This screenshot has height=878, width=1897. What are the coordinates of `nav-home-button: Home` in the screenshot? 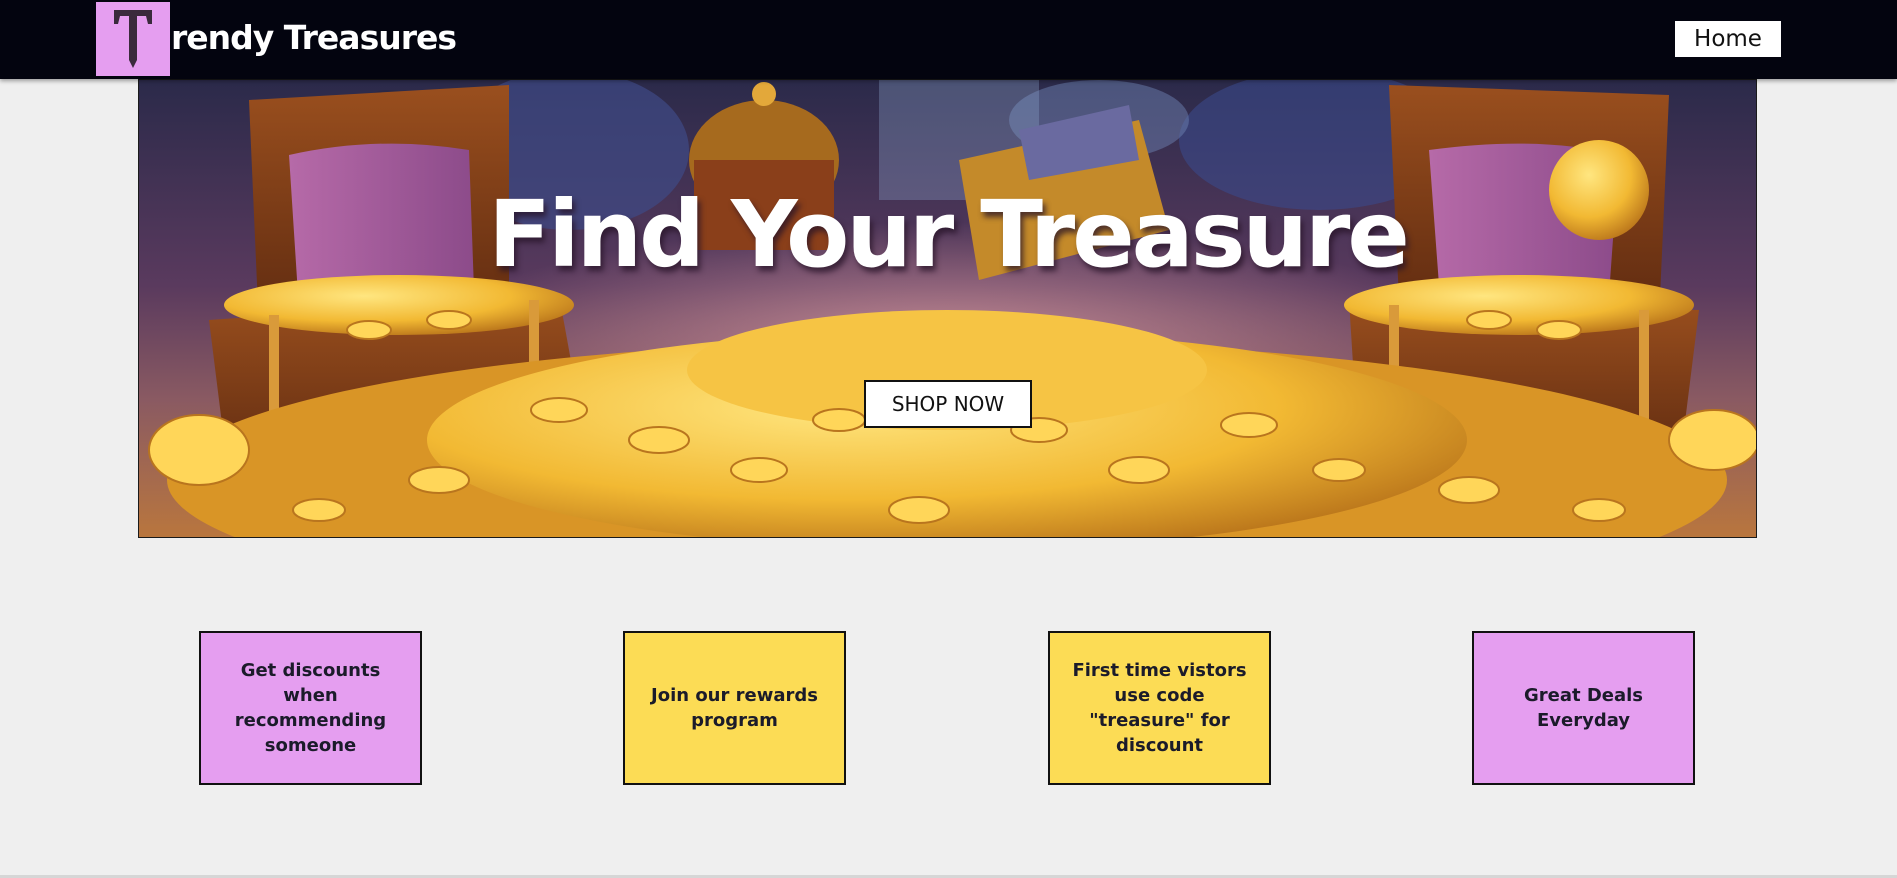 It's located at (1728, 39).